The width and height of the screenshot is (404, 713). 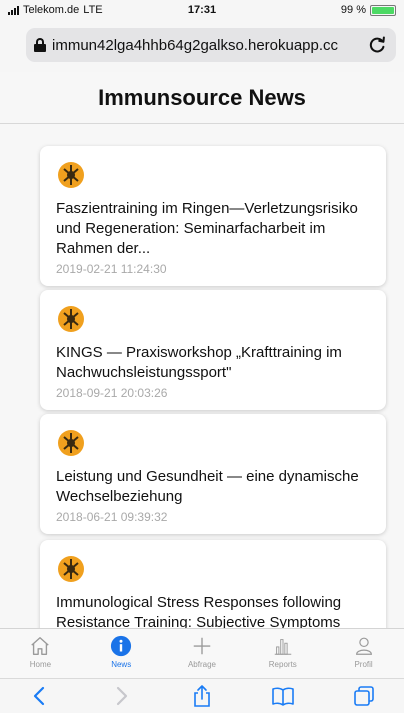 What do you see at coordinates (121, 664) in the screenshot?
I see `tab-label: News` at bounding box center [121, 664].